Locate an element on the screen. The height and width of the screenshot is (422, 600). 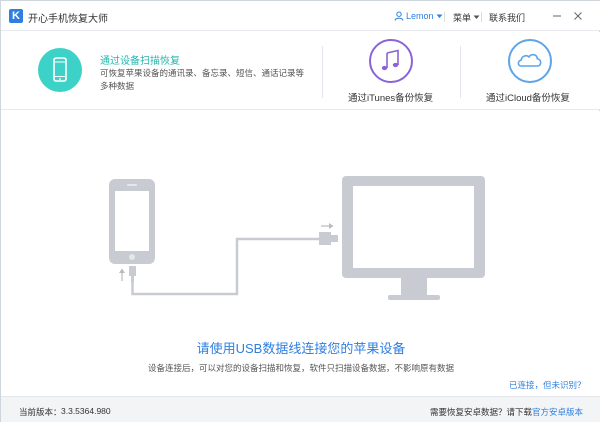
main-menu-button: 菜单 is located at coordinates (466, 17).